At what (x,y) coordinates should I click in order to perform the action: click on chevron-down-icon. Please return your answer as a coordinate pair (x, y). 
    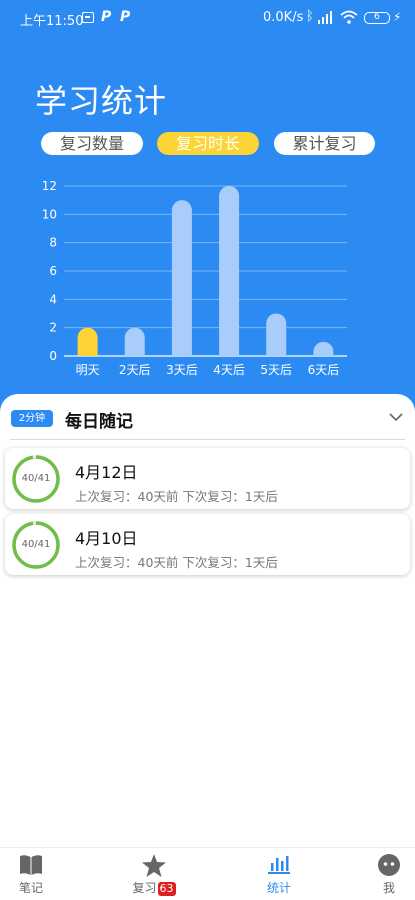
    Looking at the image, I should click on (396, 417).